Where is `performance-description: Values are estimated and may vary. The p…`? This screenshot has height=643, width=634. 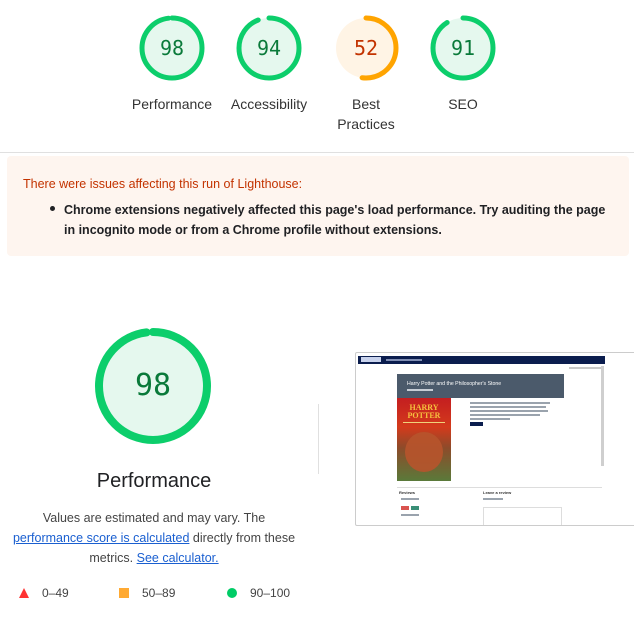 performance-description: Values are estimated and may vary. The p… is located at coordinates (154, 538).